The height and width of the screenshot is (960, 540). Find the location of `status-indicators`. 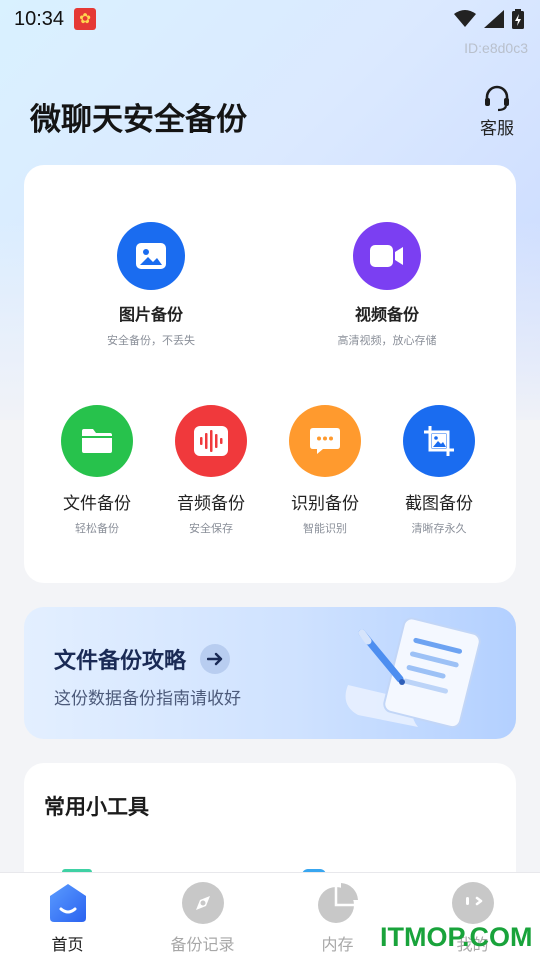

status-indicators is located at coordinates (489, 19).